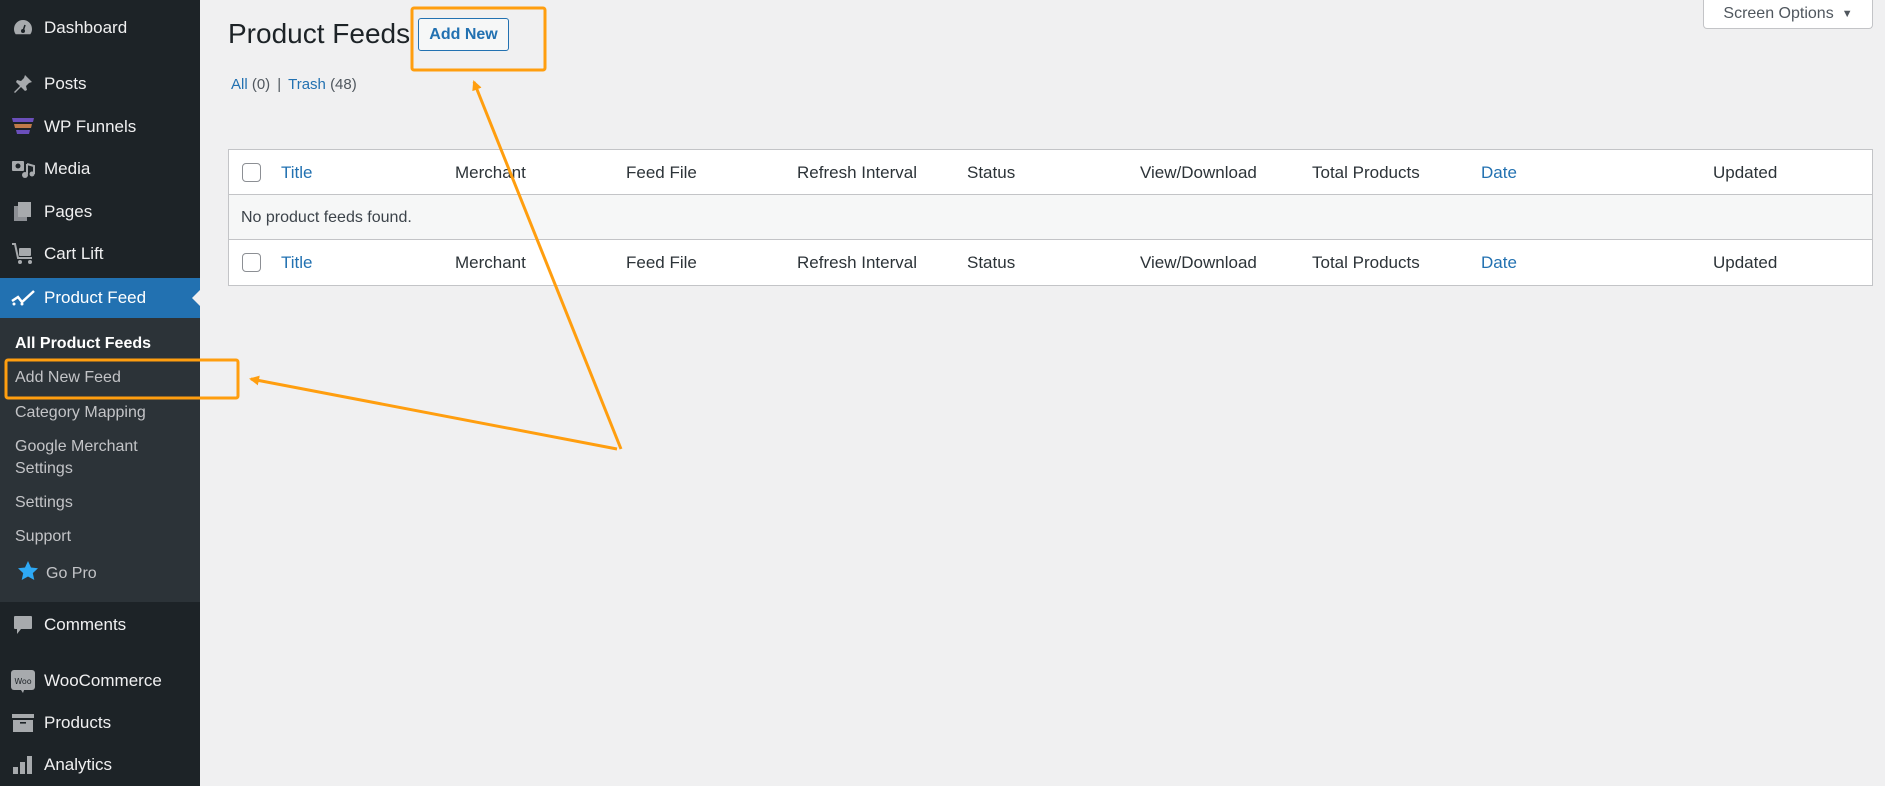 The height and width of the screenshot is (786, 1885). I want to click on submenu-category-mapping: Category Mapping, so click(80, 413).